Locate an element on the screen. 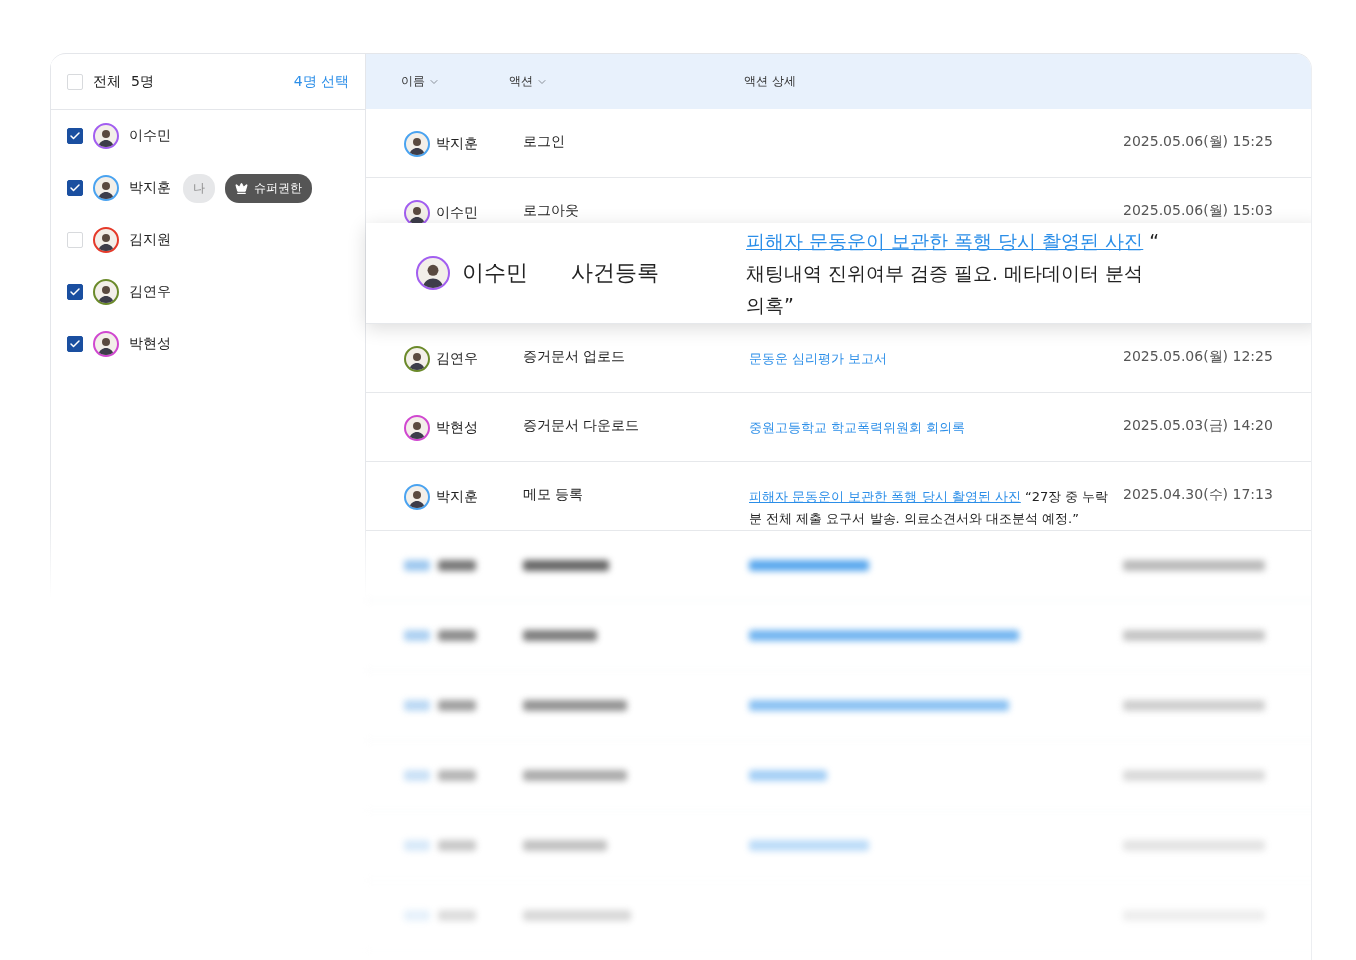 This screenshot has width=1356, height=960. selected-count: 4명 선택 is located at coordinates (321, 81).